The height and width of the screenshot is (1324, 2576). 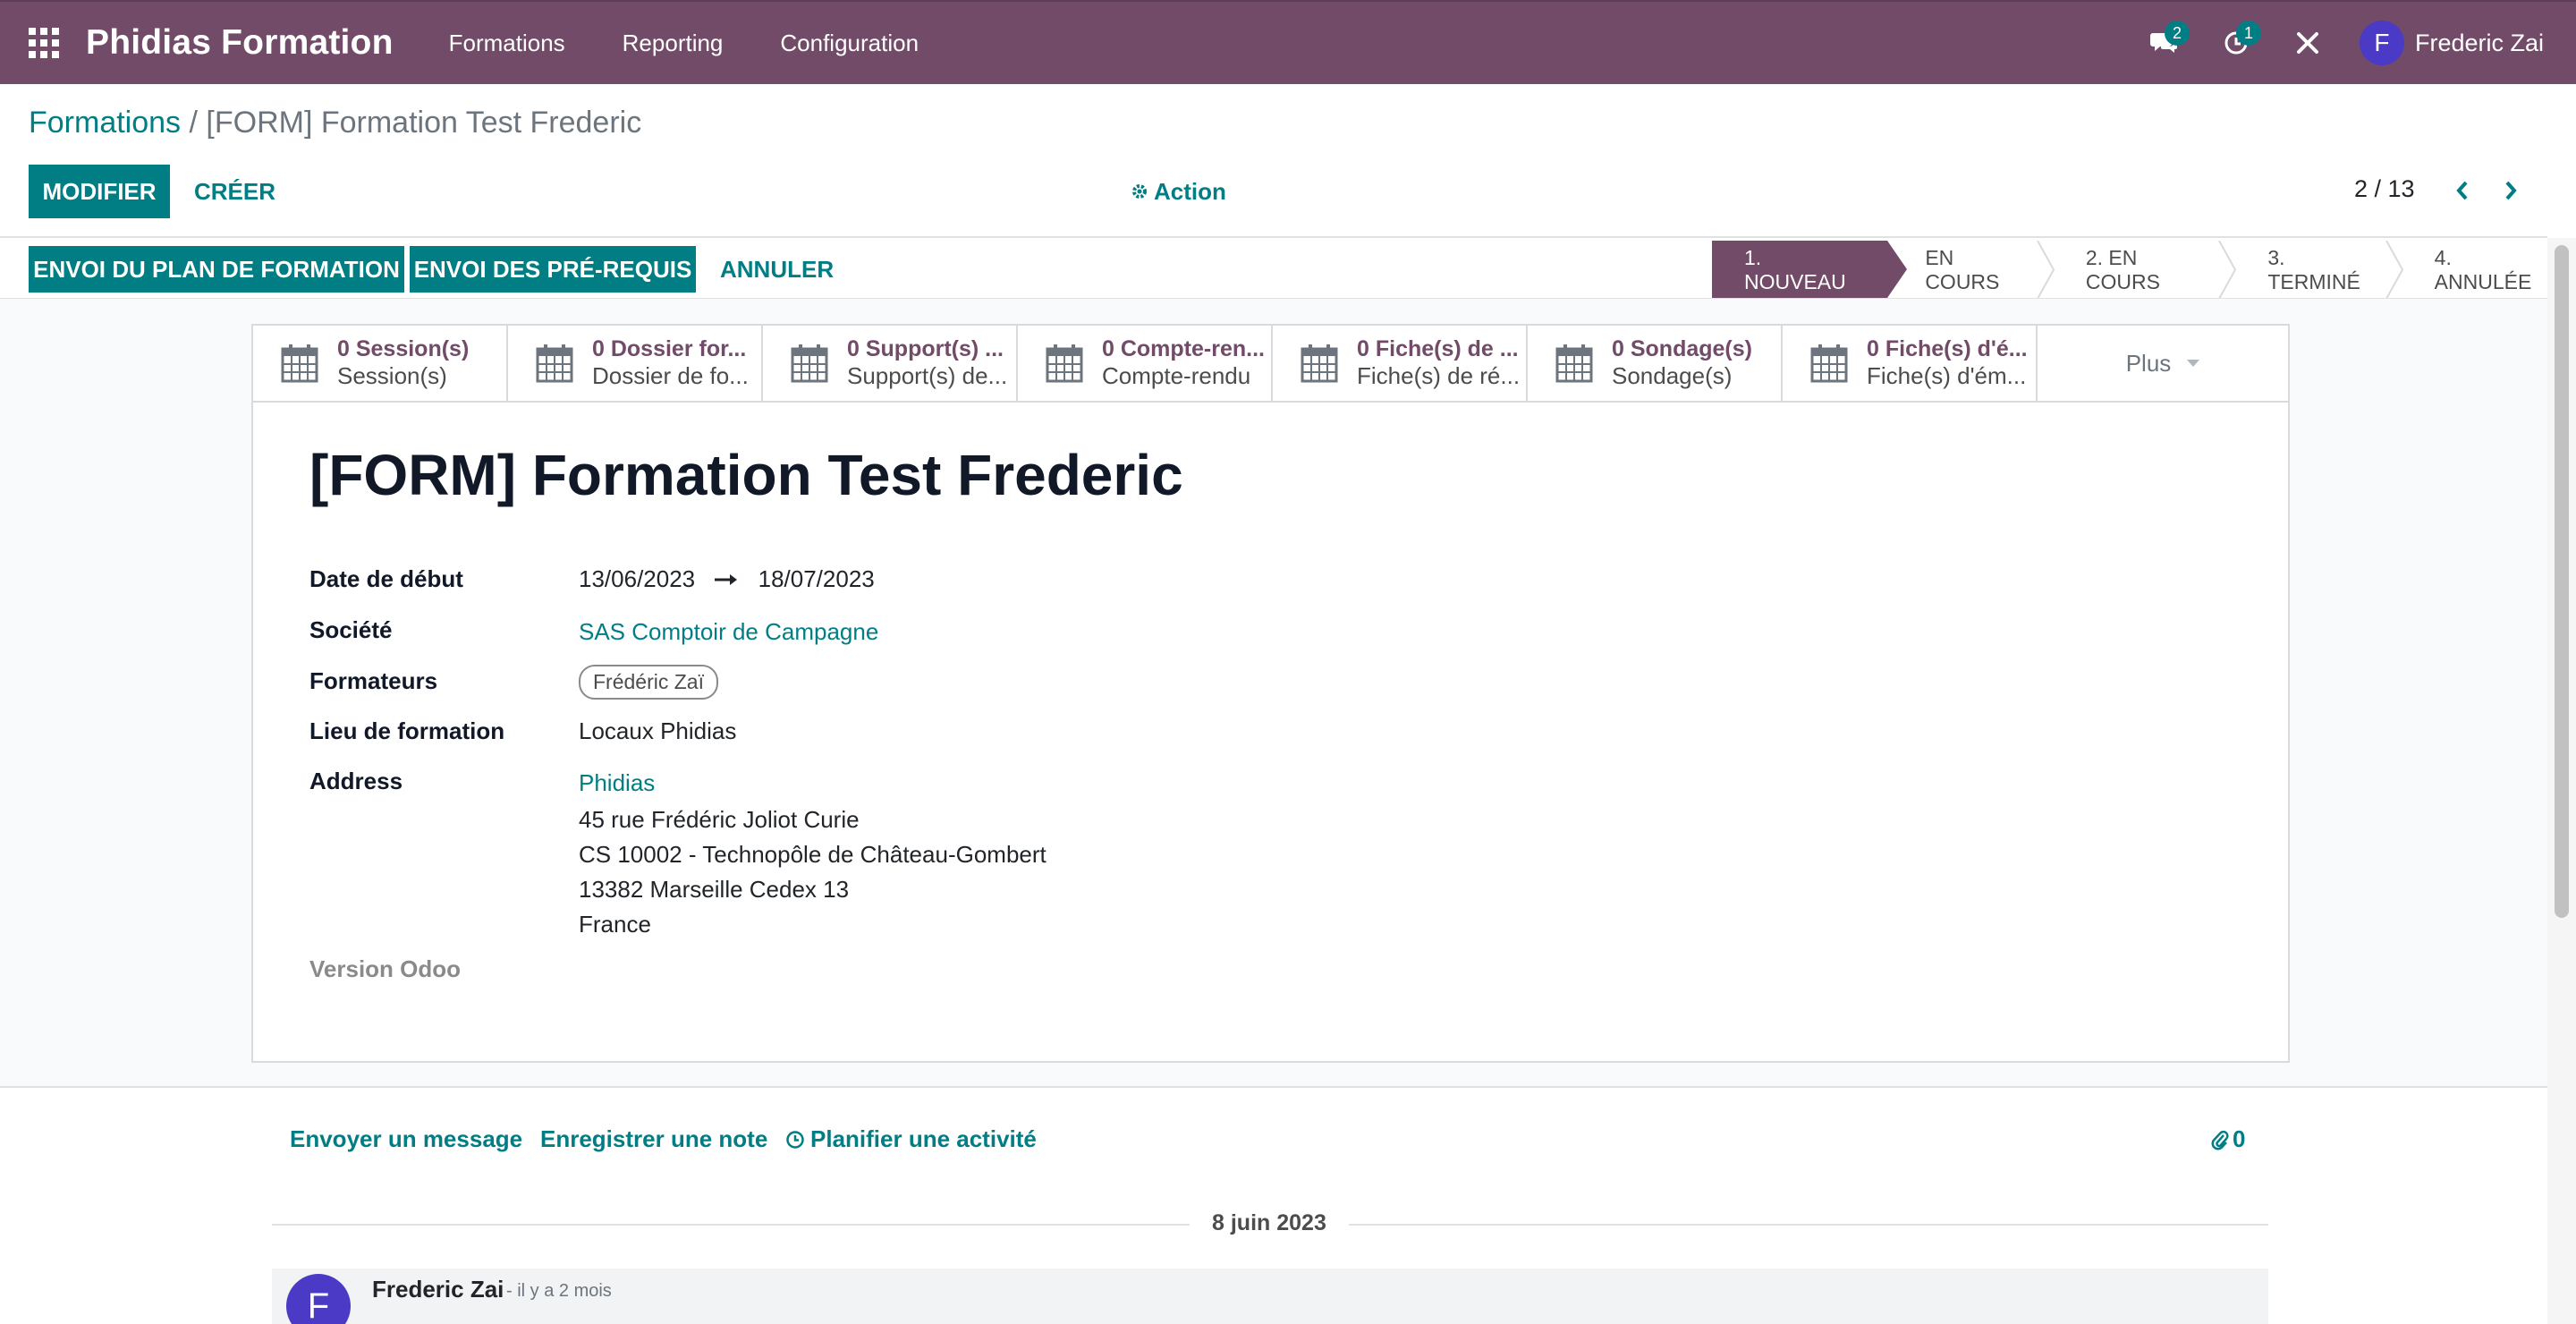 What do you see at coordinates (507, 43) in the screenshot?
I see `menu-formations: Formations` at bounding box center [507, 43].